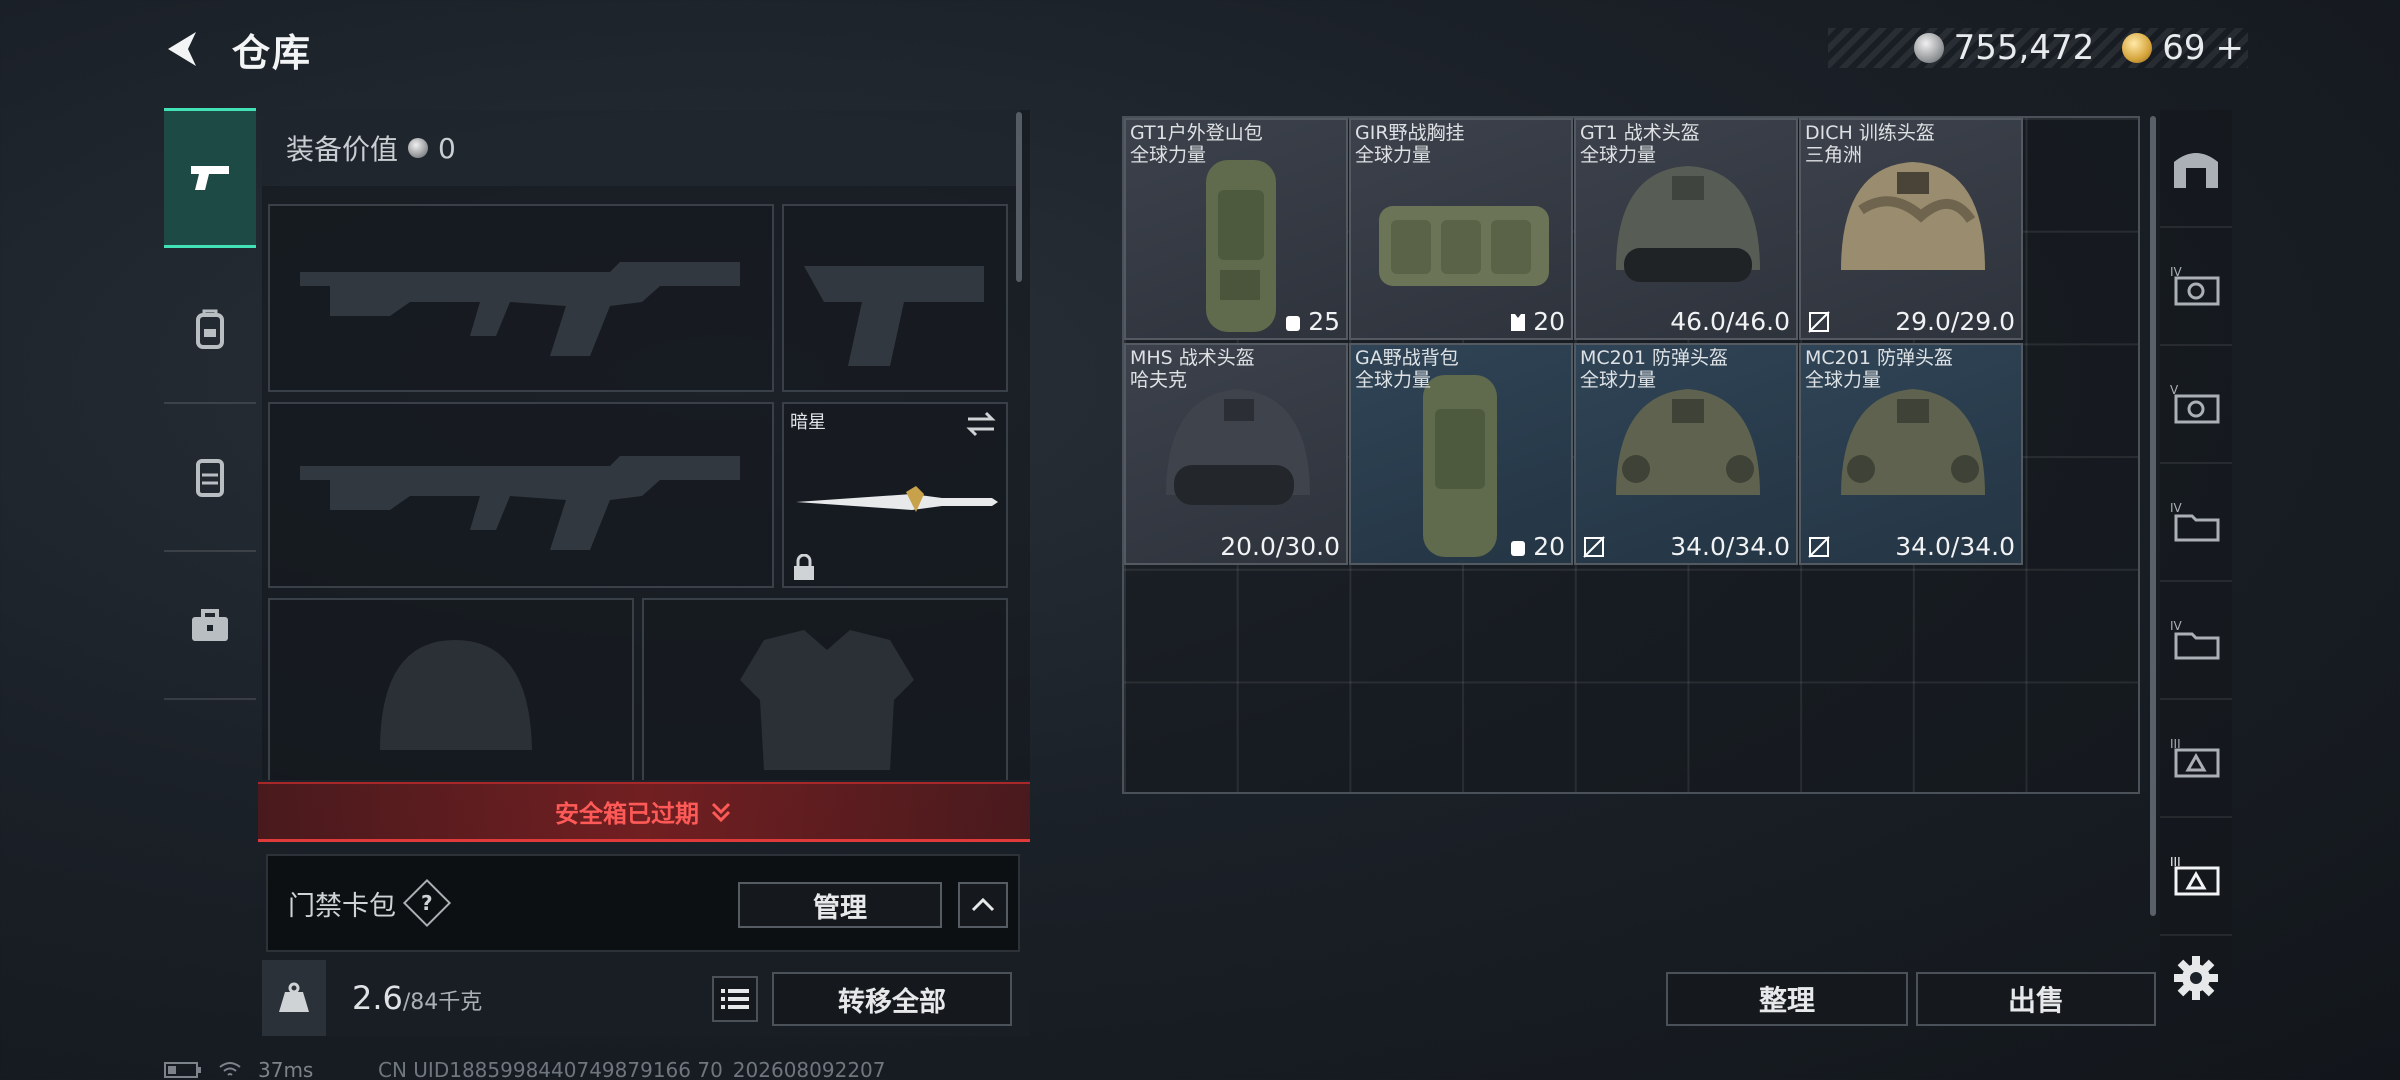 This screenshot has width=2400, height=1080. I want to click on filter-case-iii-active: III, so click(2196, 877).